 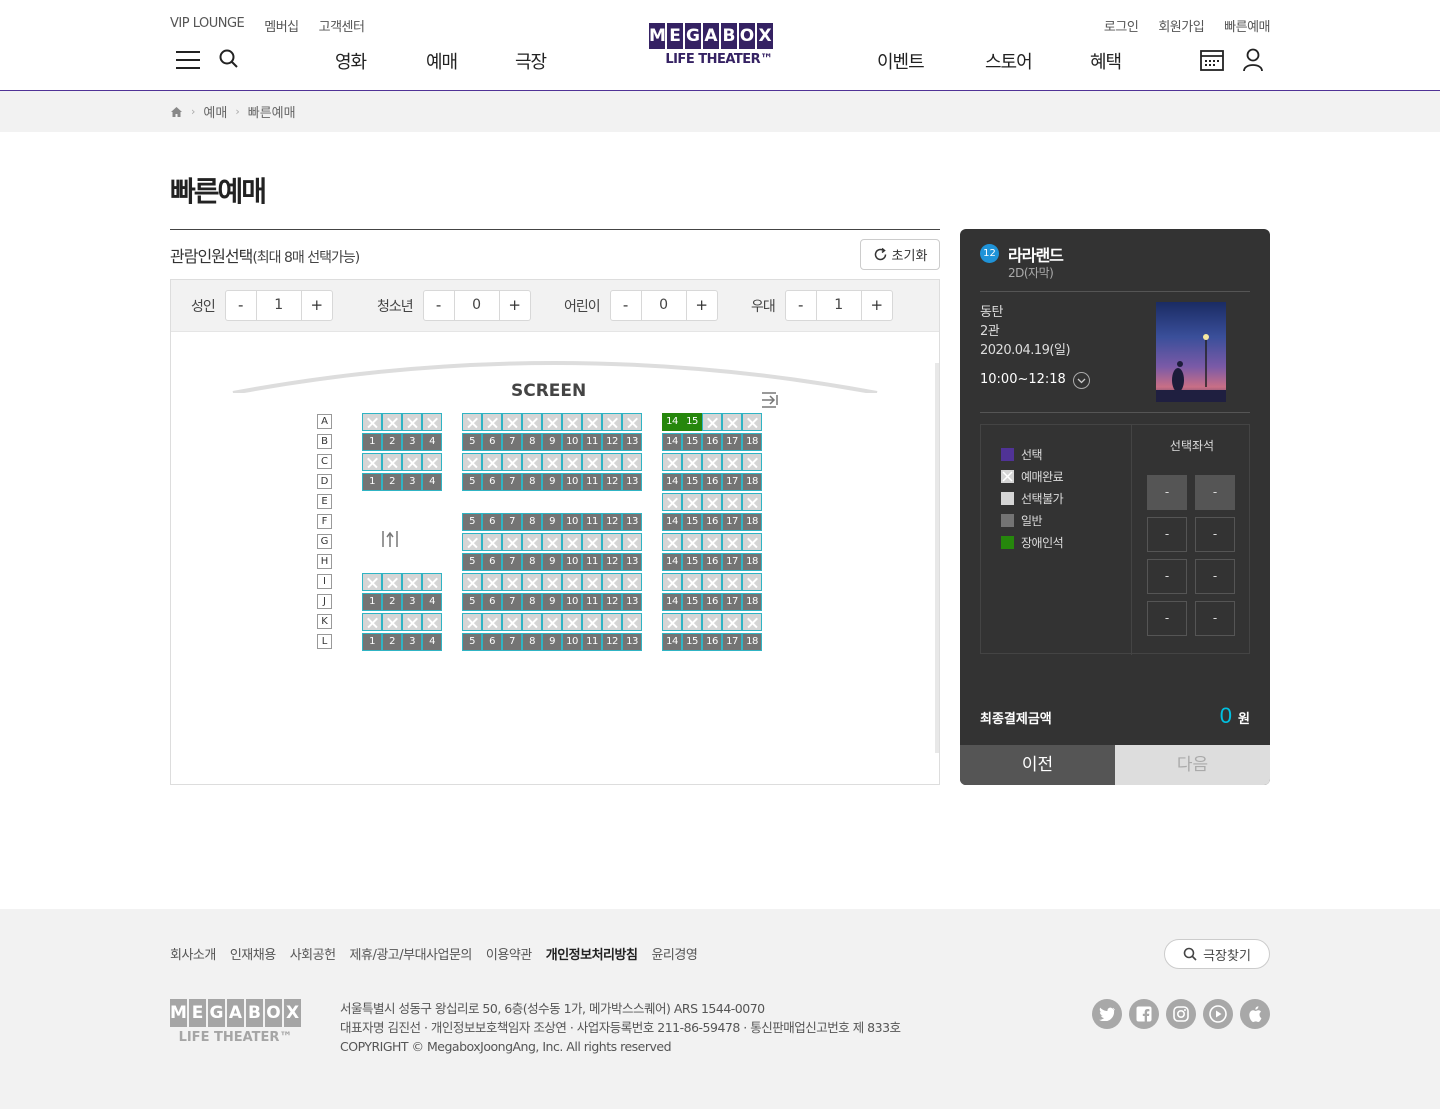 I want to click on footer-link: 윤리경영, so click(x=674, y=953).